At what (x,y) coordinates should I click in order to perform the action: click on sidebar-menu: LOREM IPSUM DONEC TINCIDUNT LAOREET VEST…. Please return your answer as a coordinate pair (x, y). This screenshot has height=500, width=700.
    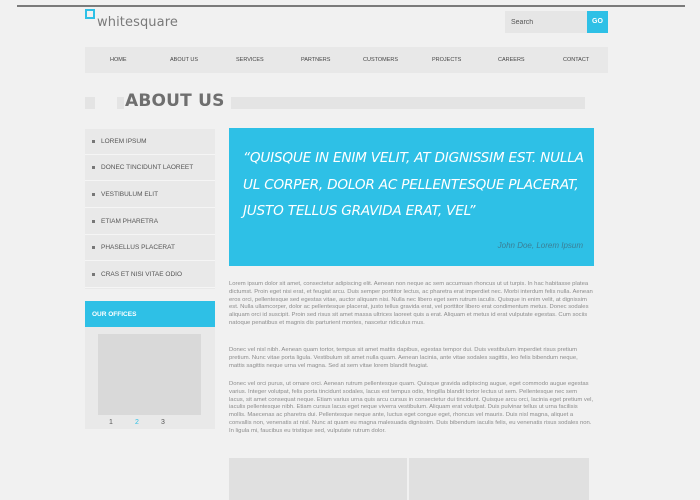
    Looking at the image, I should click on (150, 209).